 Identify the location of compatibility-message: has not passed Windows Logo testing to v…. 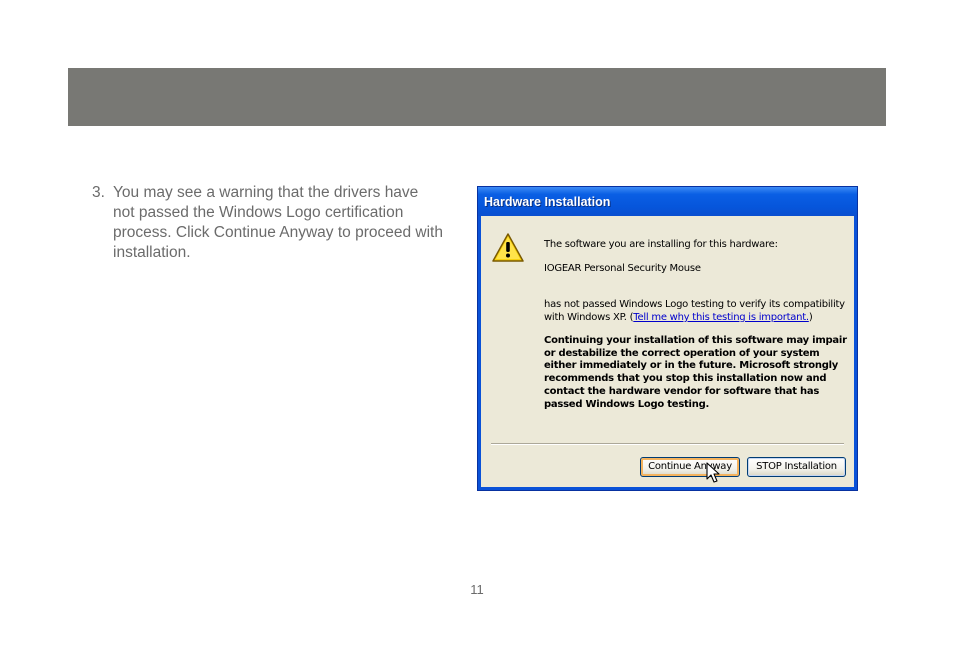
(694, 311).